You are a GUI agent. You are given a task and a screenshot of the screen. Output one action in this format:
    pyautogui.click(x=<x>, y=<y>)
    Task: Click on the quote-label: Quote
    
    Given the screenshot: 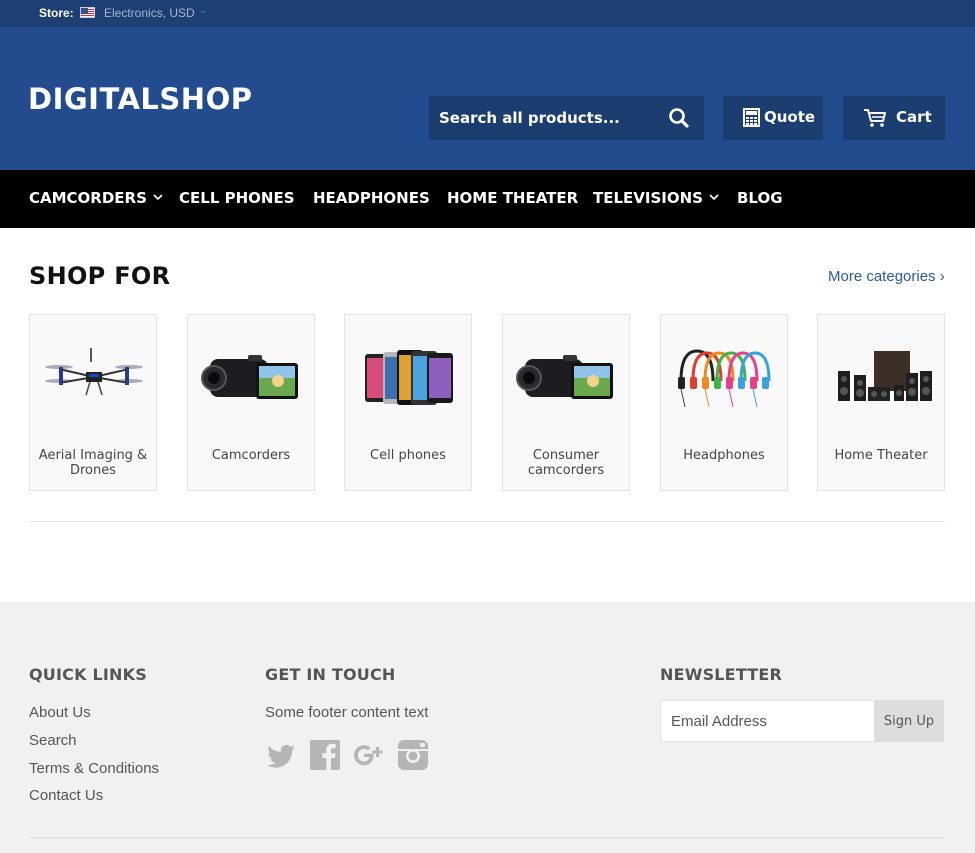 What is the action you would take?
    pyautogui.click(x=790, y=117)
    